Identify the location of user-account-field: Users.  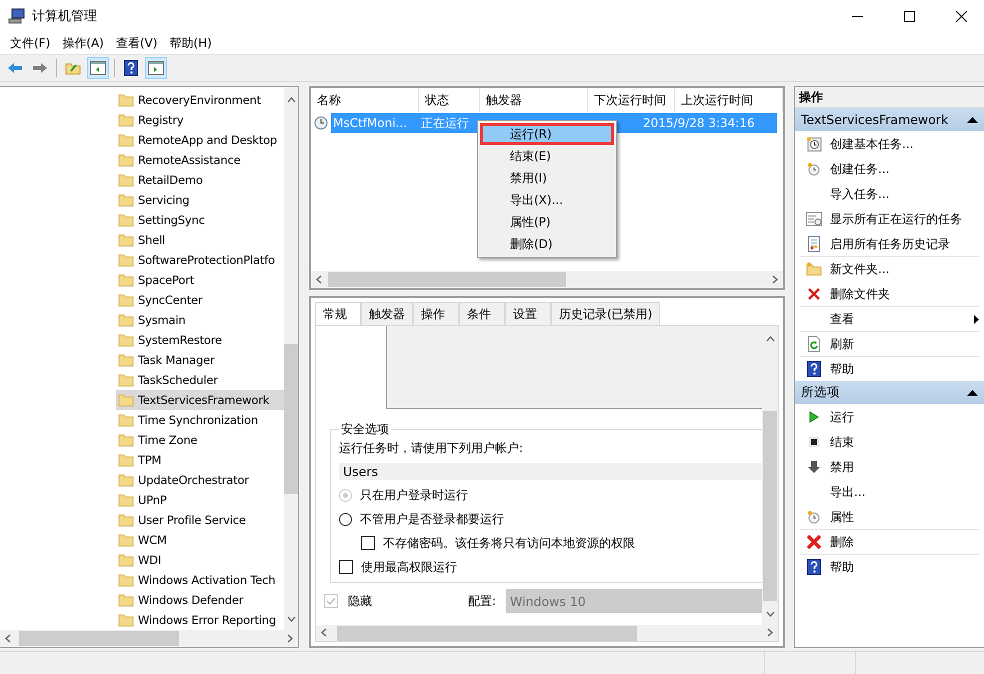
(550, 471).